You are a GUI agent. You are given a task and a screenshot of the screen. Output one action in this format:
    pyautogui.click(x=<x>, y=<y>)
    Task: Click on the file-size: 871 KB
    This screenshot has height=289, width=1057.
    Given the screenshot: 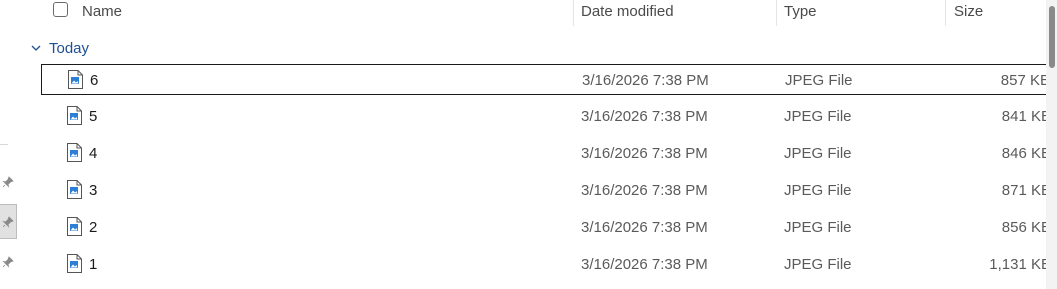 What is the action you would take?
    pyautogui.click(x=1026, y=190)
    